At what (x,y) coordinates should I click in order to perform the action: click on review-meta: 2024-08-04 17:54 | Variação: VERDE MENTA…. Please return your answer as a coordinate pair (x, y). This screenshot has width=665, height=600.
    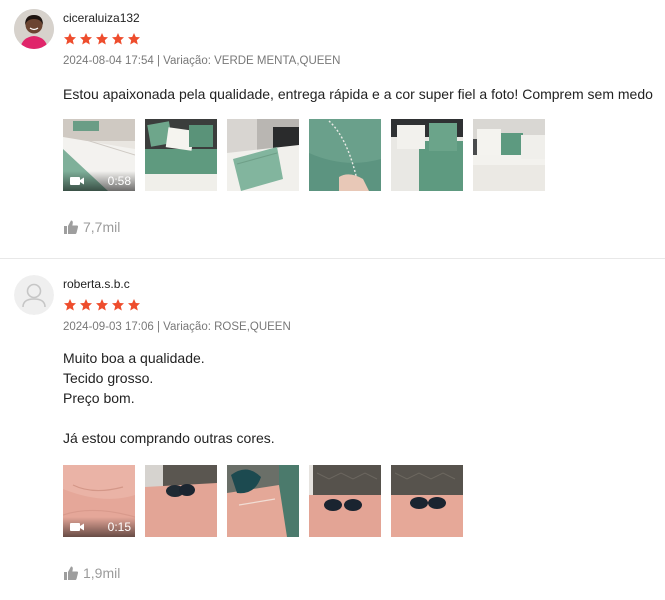
    Looking at the image, I should click on (202, 61).